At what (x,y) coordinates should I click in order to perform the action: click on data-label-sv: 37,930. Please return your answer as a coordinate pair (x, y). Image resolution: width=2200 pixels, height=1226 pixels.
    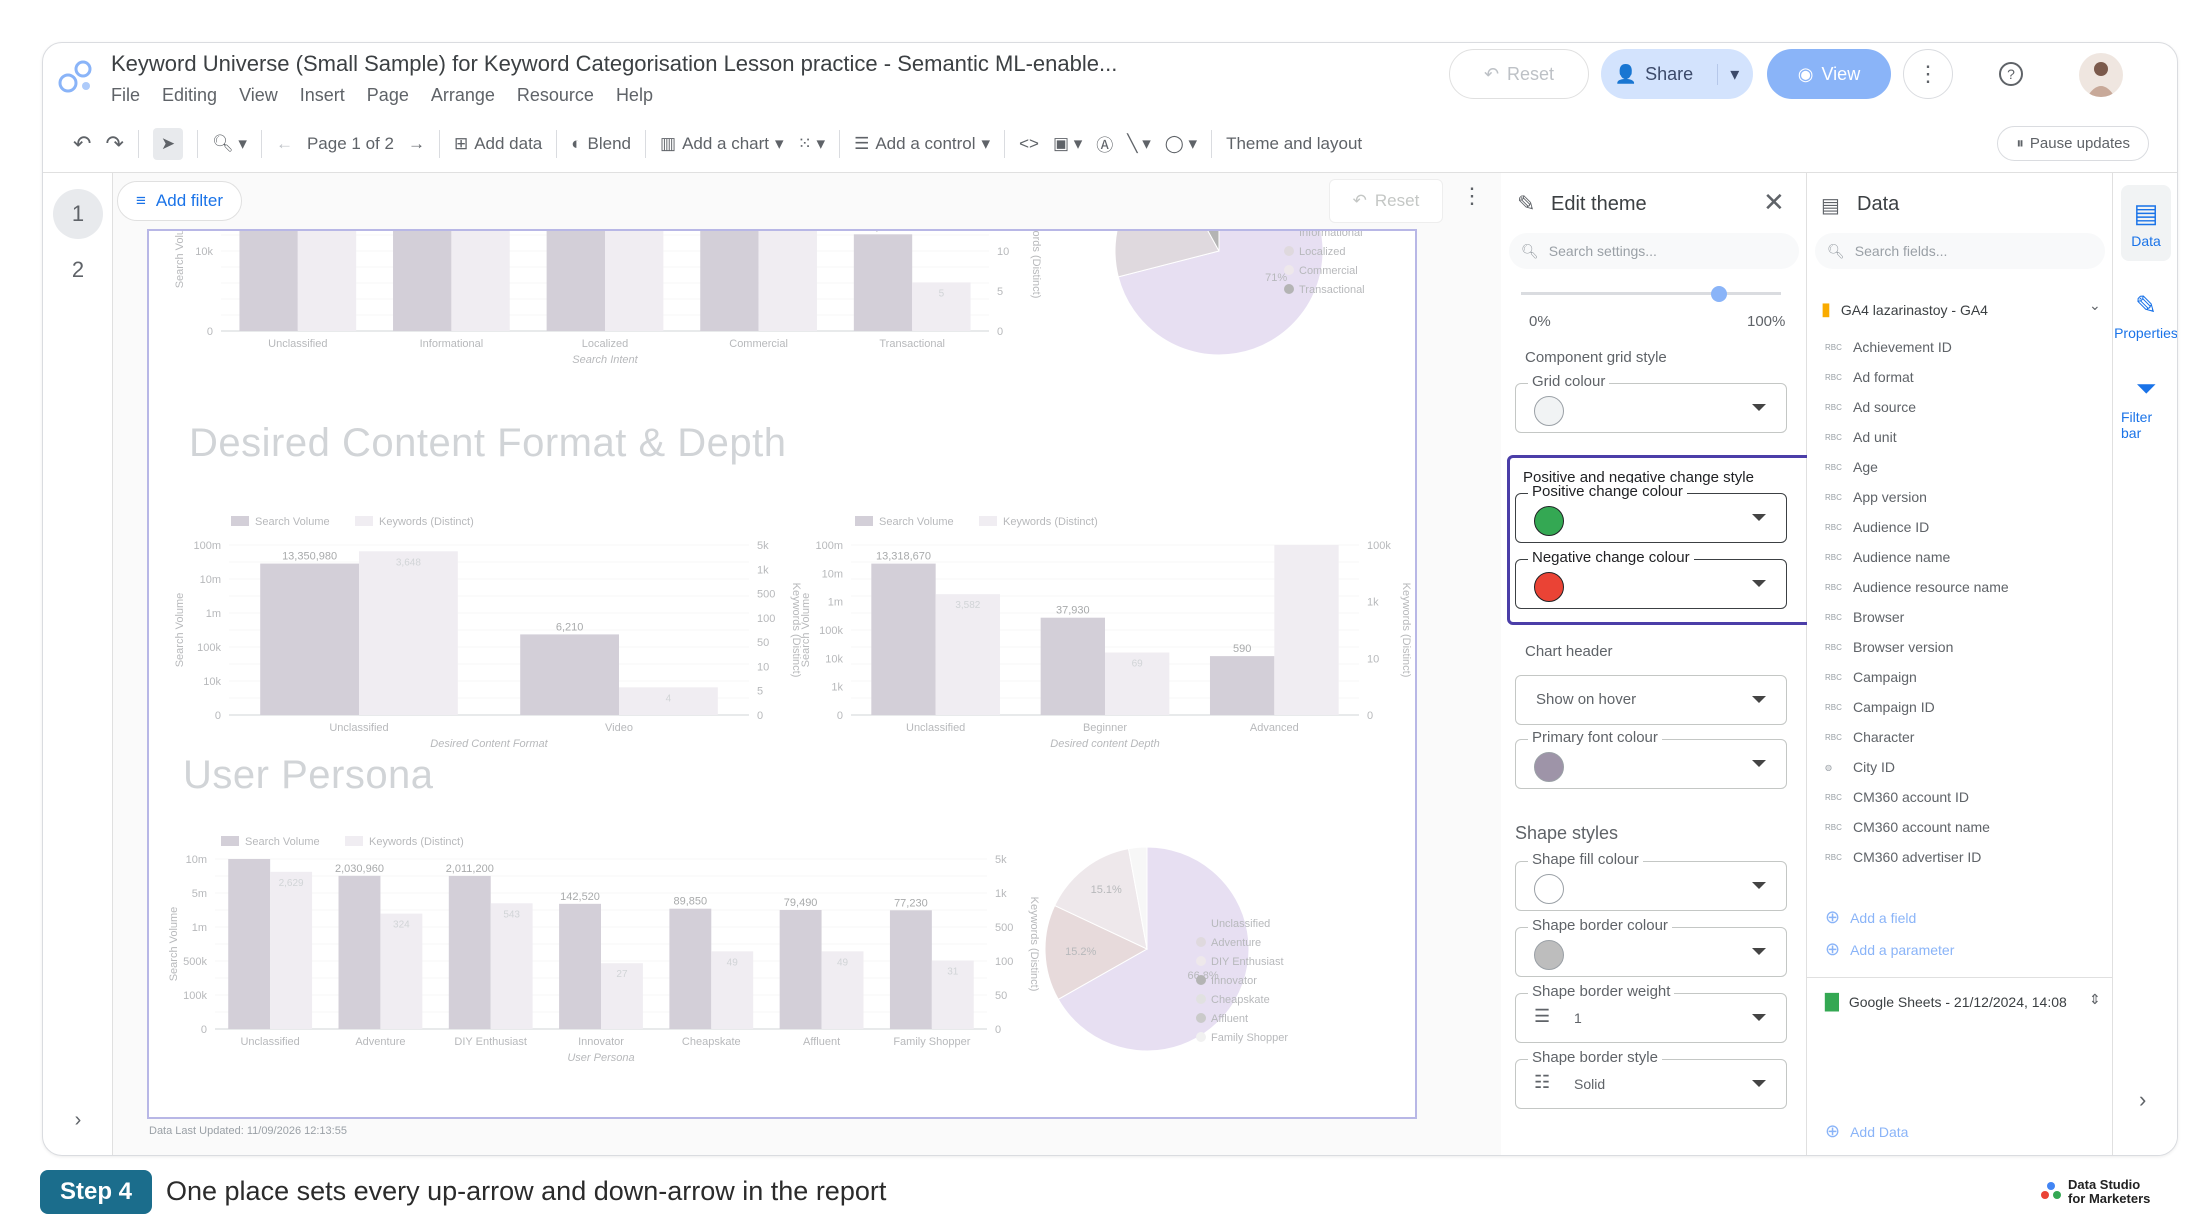
    Looking at the image, I should click on (1073, 611).